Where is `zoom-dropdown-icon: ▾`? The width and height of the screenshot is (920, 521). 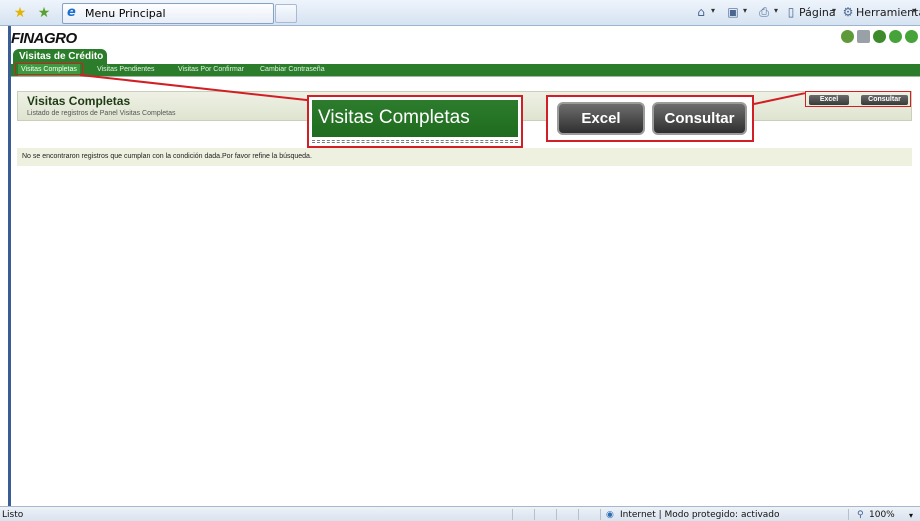
zoom-dropdown-icon: ▾ is located at coordinates (911, 515).